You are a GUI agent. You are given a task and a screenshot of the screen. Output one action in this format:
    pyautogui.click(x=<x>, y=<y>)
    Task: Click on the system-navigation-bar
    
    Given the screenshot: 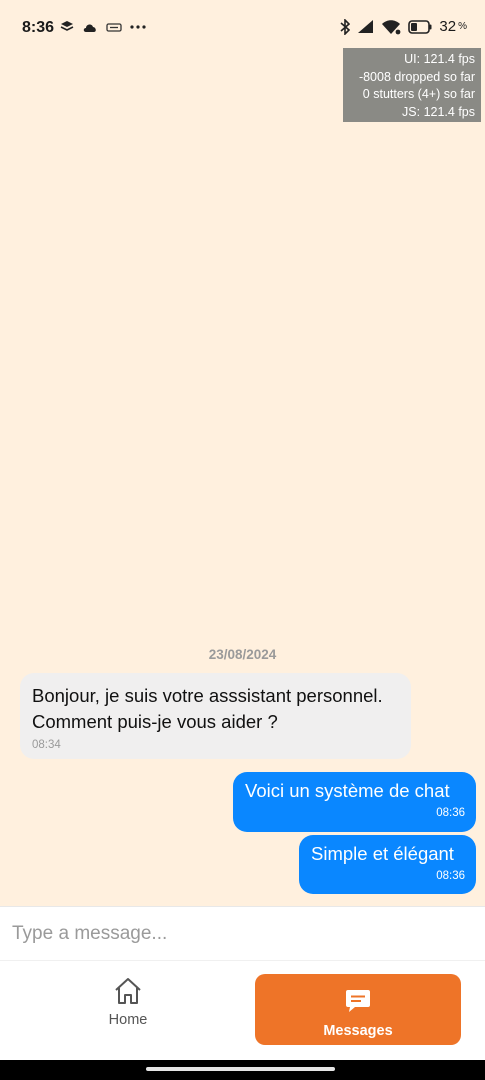 What is the action you would take?
    pyautogui.click(x=242, y=1070)
    